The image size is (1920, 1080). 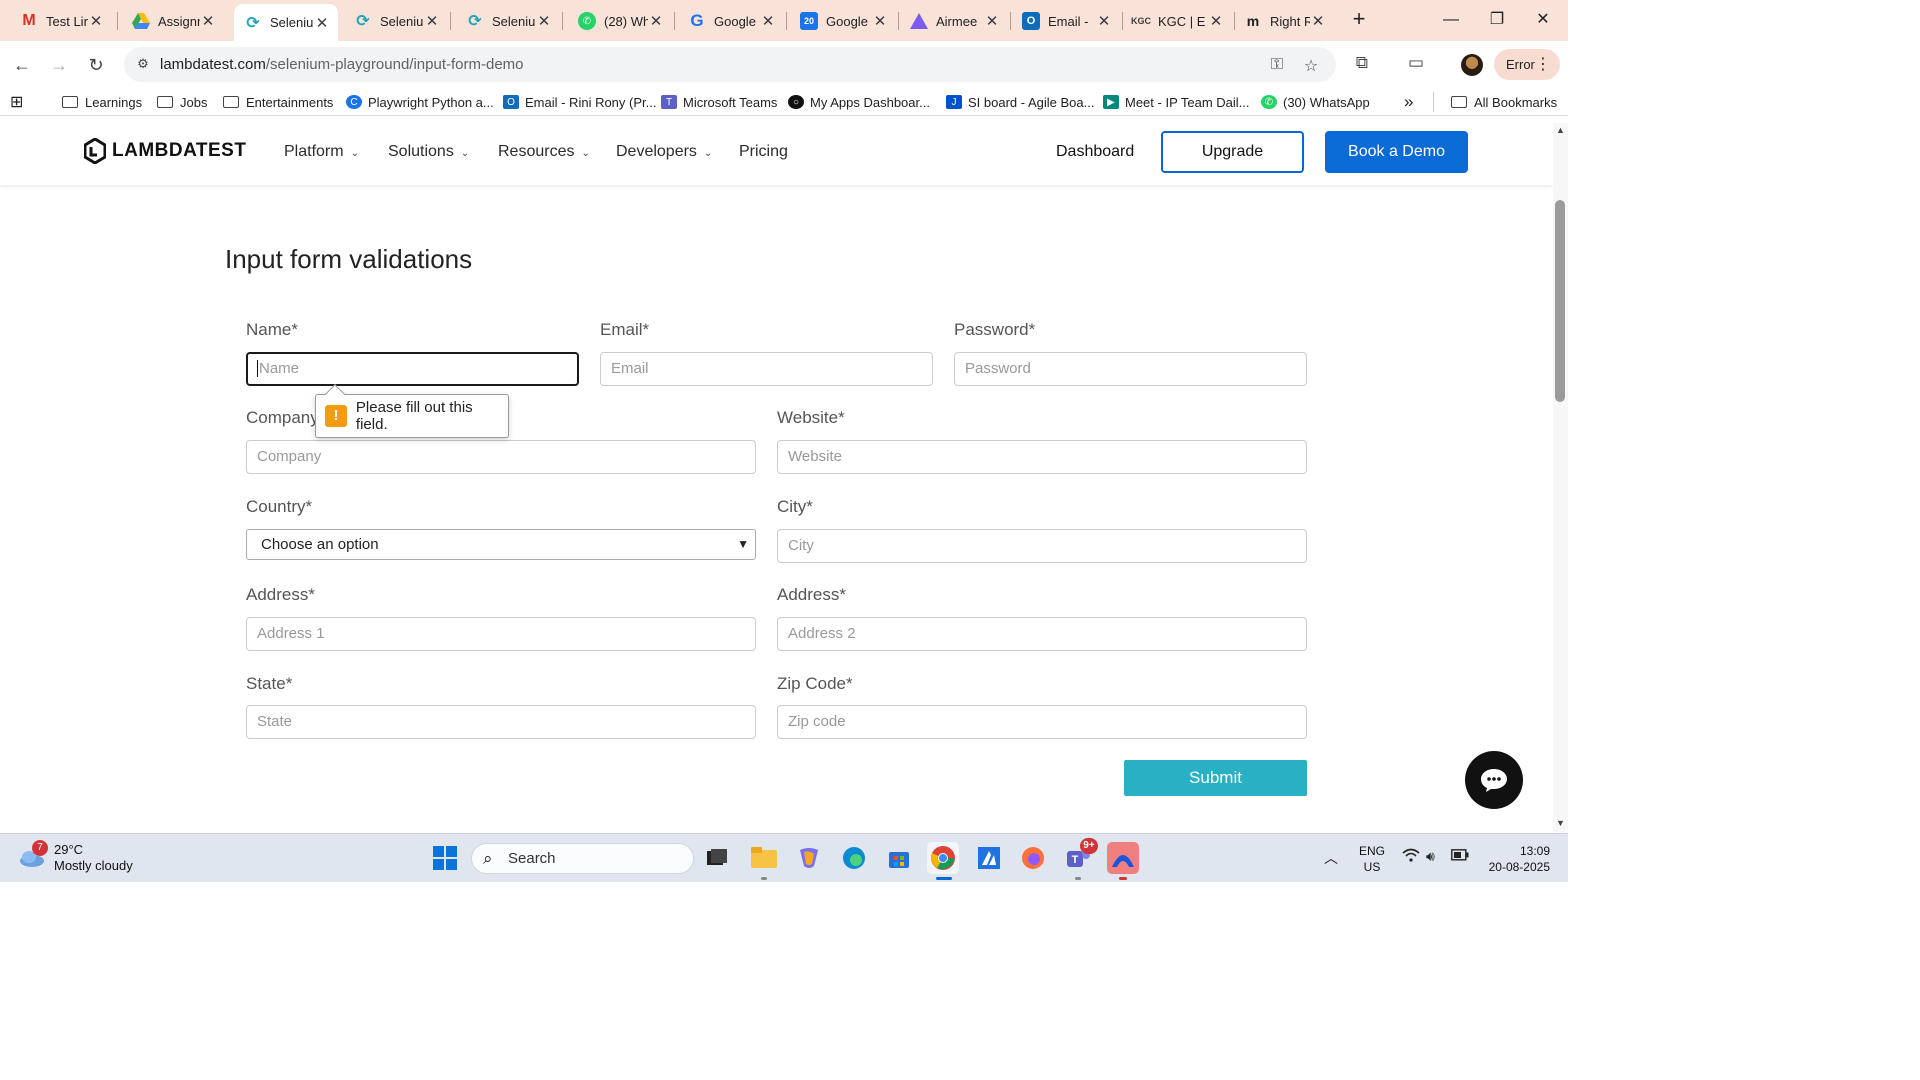 What do you see at coordinates (1331, 858) in the screenshot?
I see `tray-chevron-up-icon: ︿` at bounding box center [1331, 858].